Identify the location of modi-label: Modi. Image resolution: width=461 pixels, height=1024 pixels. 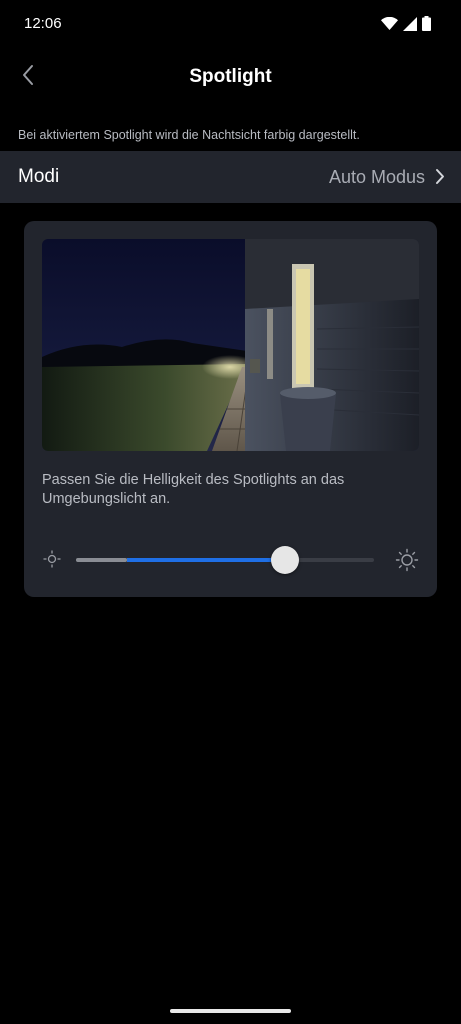
(39, 176).